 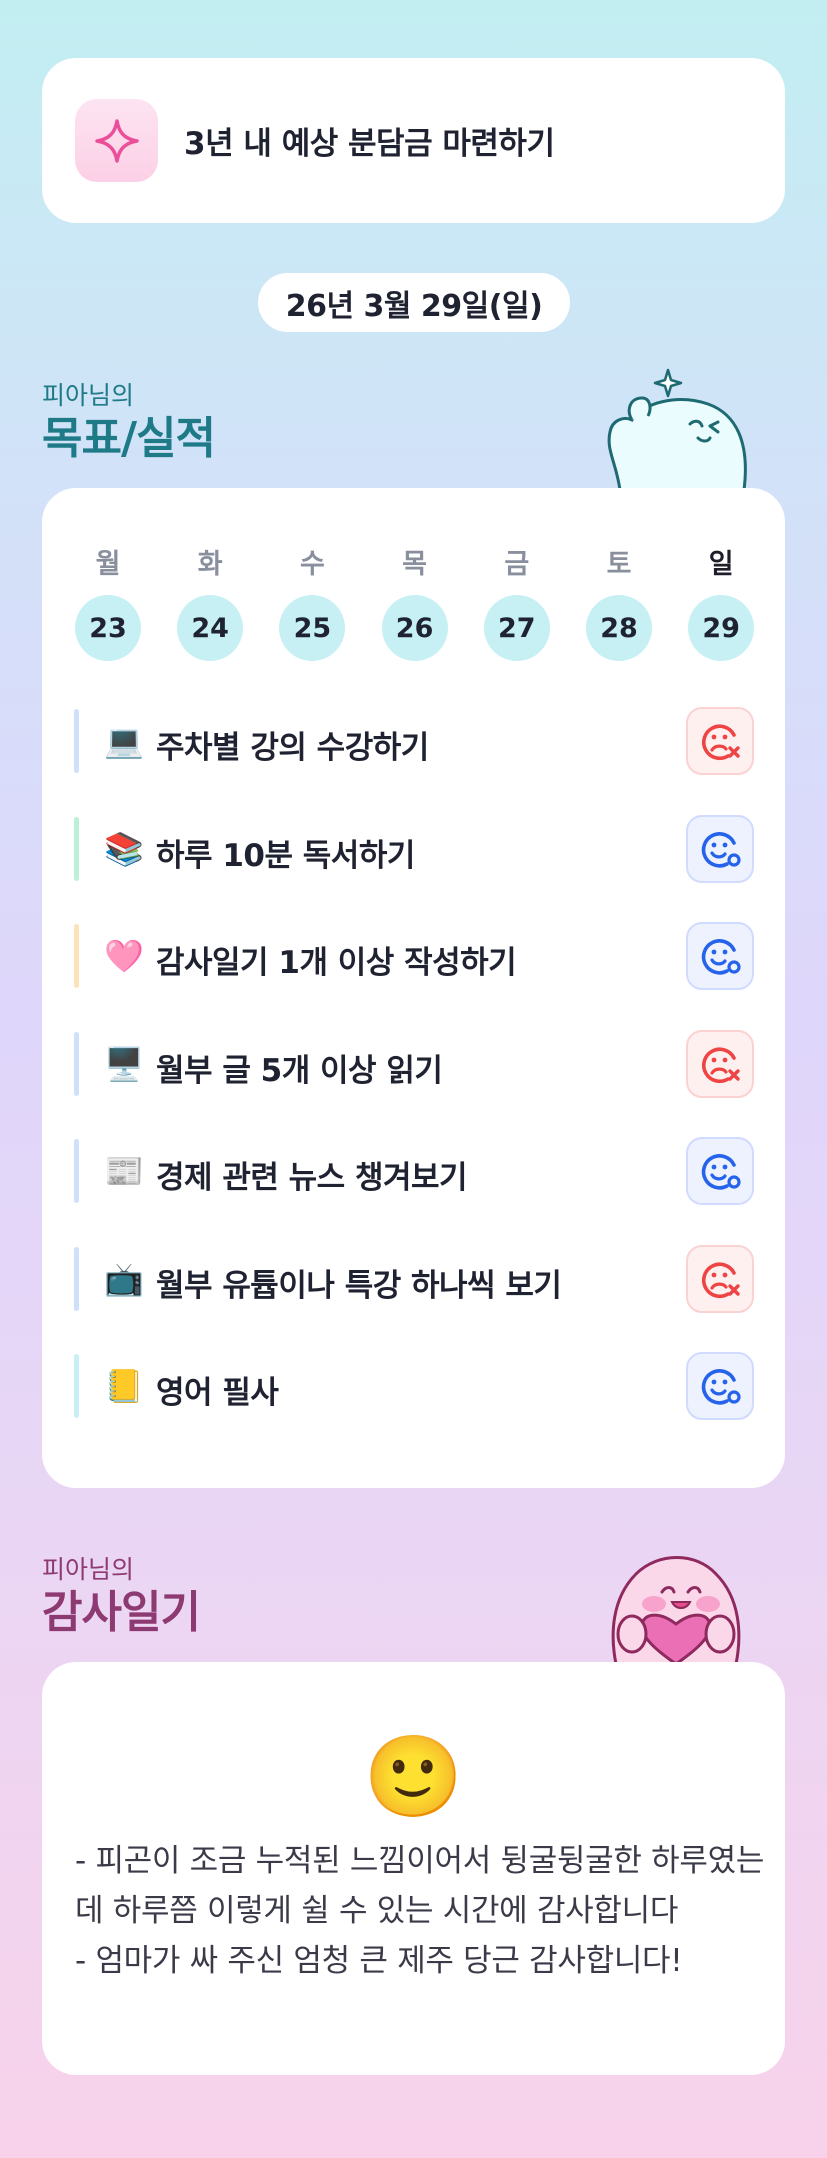 I want to click on goal-title: 3년 내 예상 분담금 마련하기, so click(x=369, y=144).